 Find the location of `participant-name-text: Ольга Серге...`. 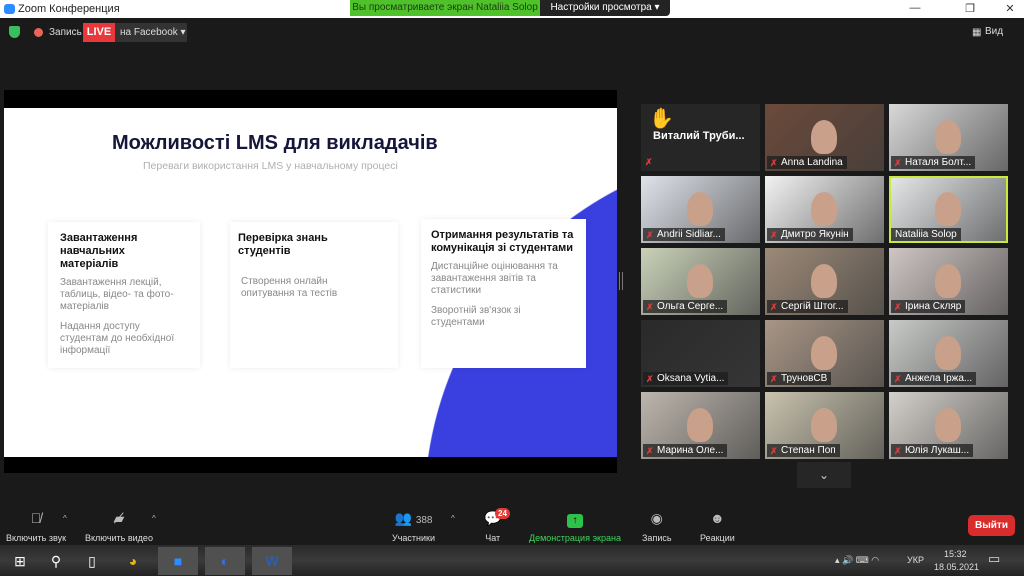

participant-name-text: Ольга Серге... is located at coordinates (690, 306).